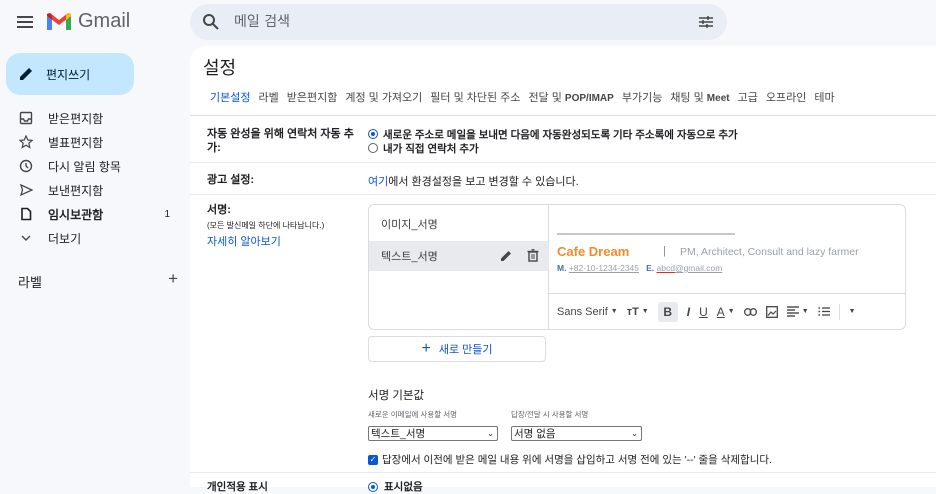 The image size is (936, 494). What do you see at coordinates (95, 118) in the screenshot?
I see `sidebar-item-inbox: 받은편지함` at bounding box center [95, 118].